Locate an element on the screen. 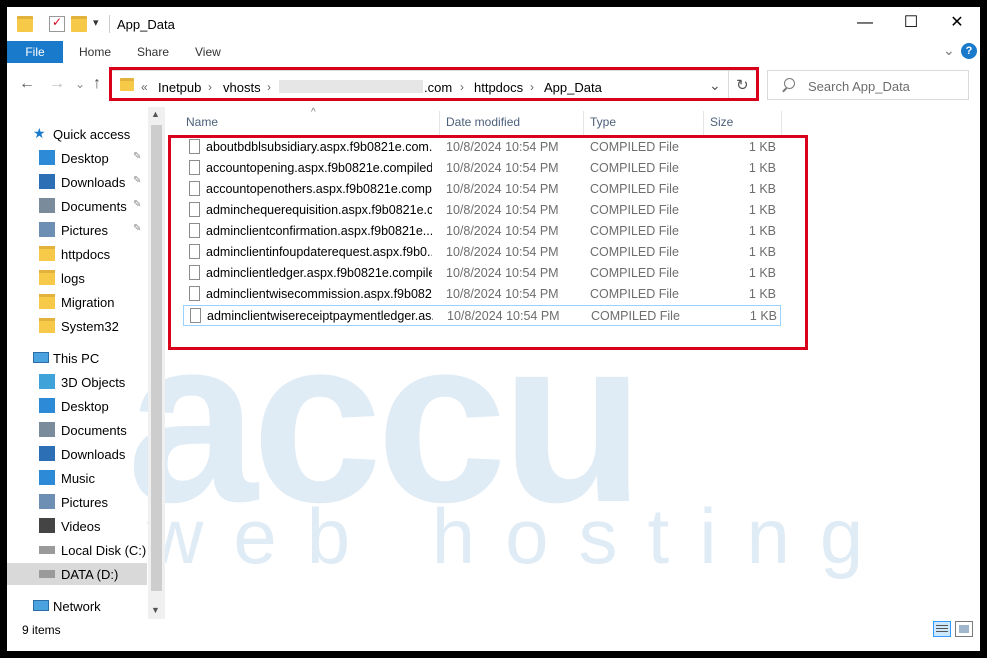 The width and height of the screenshot is (987, 658). nav-quick-access: ★ Quick access is located at coordinates (77, 134).